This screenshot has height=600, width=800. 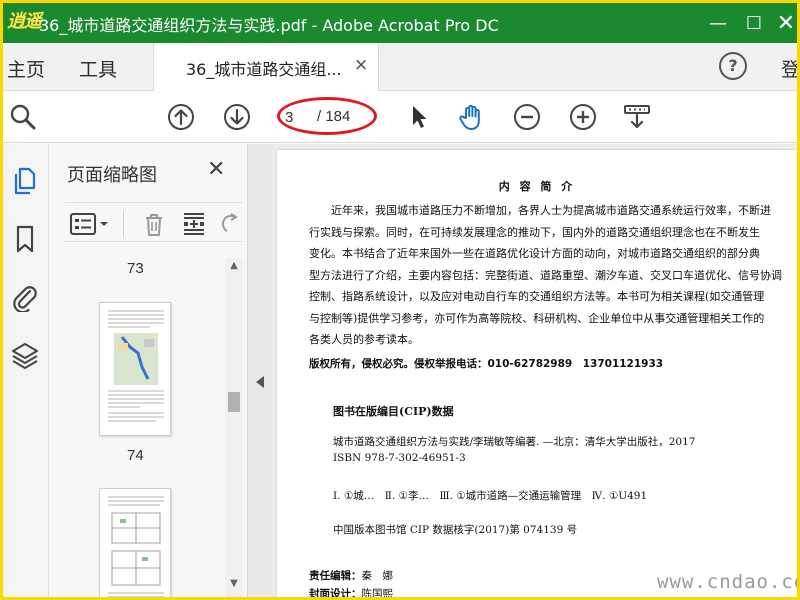 I want to click on paragraph-line: 近年来，我国城市道路压力不断增加，各界人士为提高城市道路交通系统运行效率，不断进, so click(x=540, y=210).